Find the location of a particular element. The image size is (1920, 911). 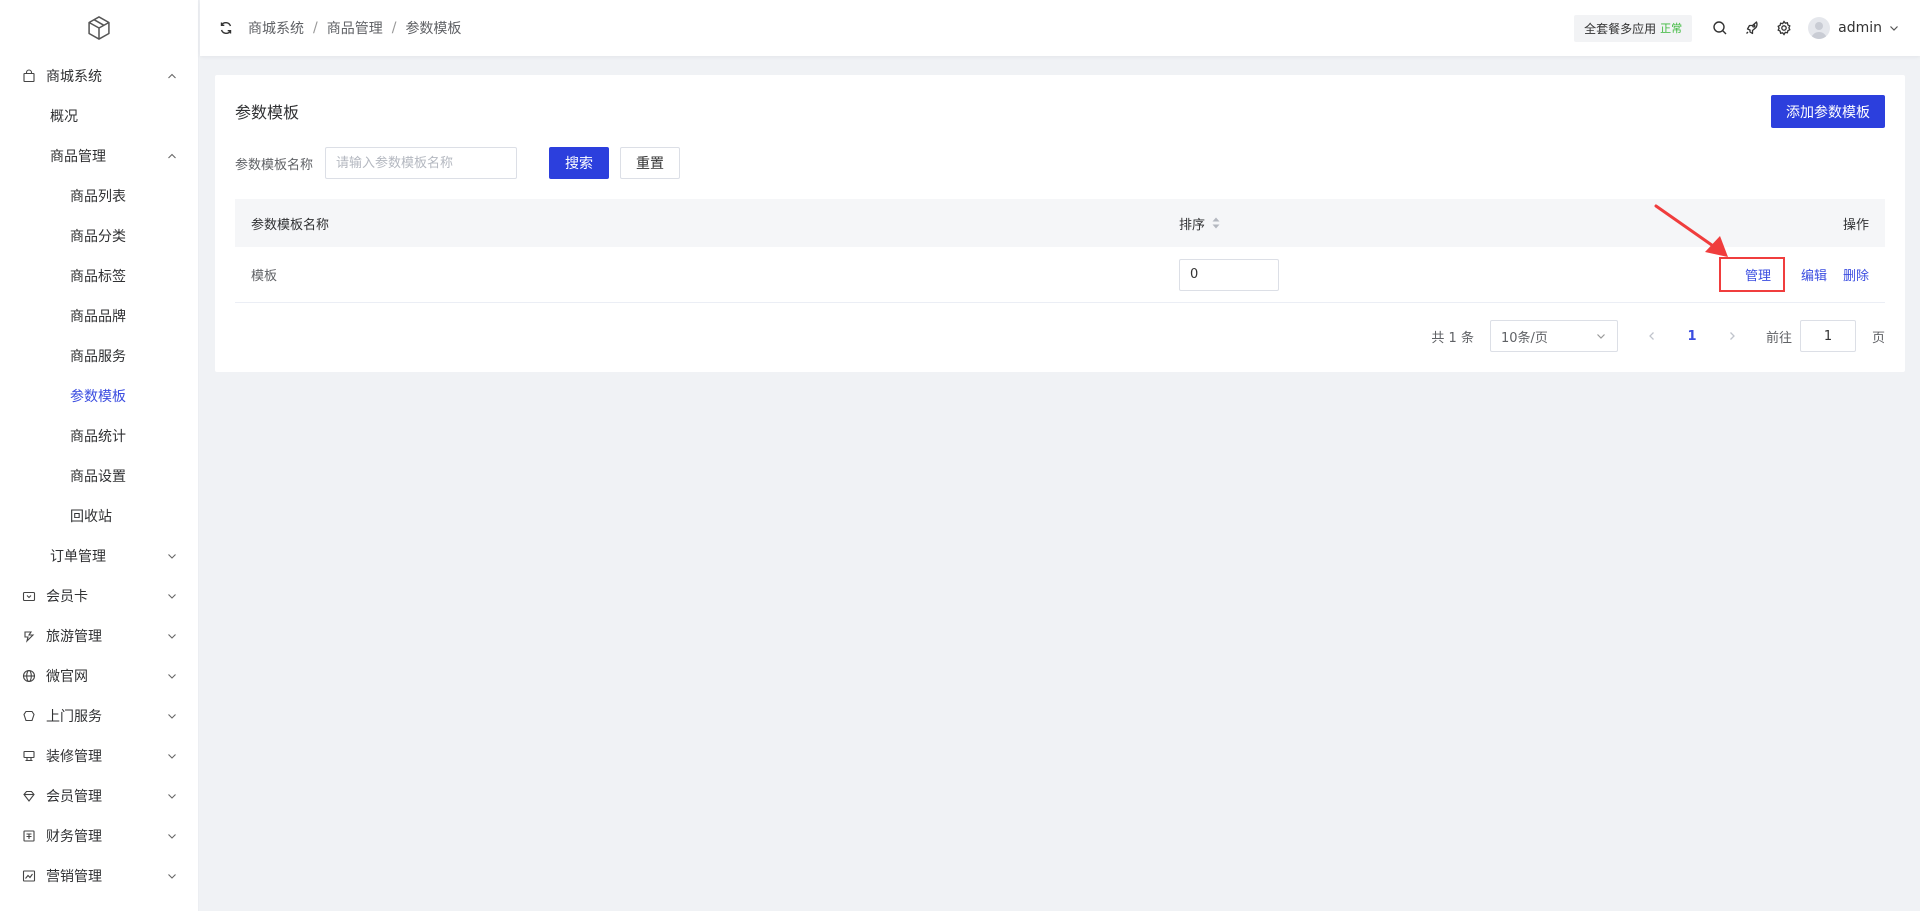

plan-name: 全套餐多应用 is located at coordinates (1620, 28).